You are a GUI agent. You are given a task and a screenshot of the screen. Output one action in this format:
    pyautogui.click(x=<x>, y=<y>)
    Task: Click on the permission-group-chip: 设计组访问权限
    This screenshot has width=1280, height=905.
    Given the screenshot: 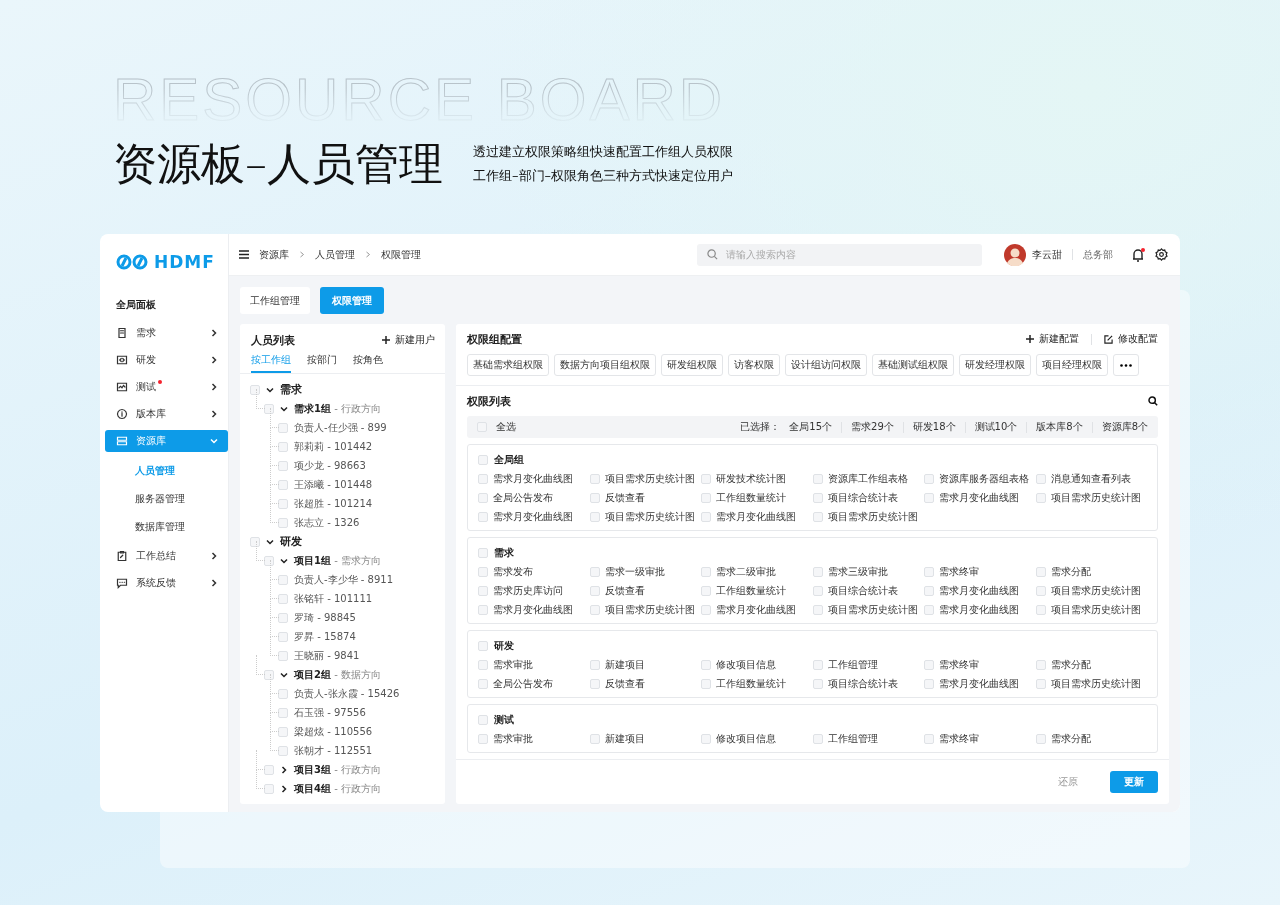 What is the action you would take?
    pyautogui.click(x=826, y=365)
    